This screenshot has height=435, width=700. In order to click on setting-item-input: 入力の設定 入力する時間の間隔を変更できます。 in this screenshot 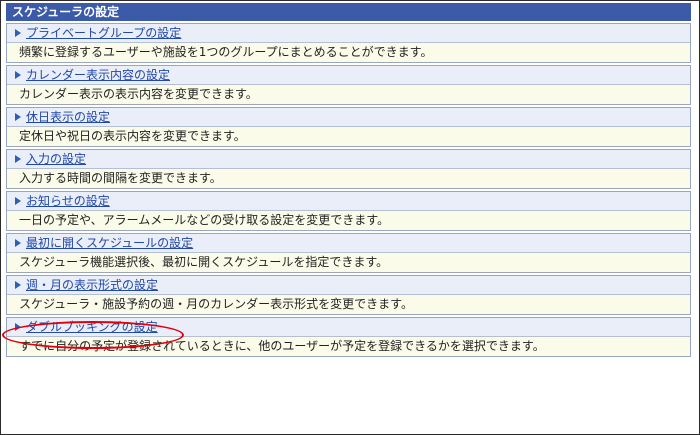, I will do `click(348, 169)`.